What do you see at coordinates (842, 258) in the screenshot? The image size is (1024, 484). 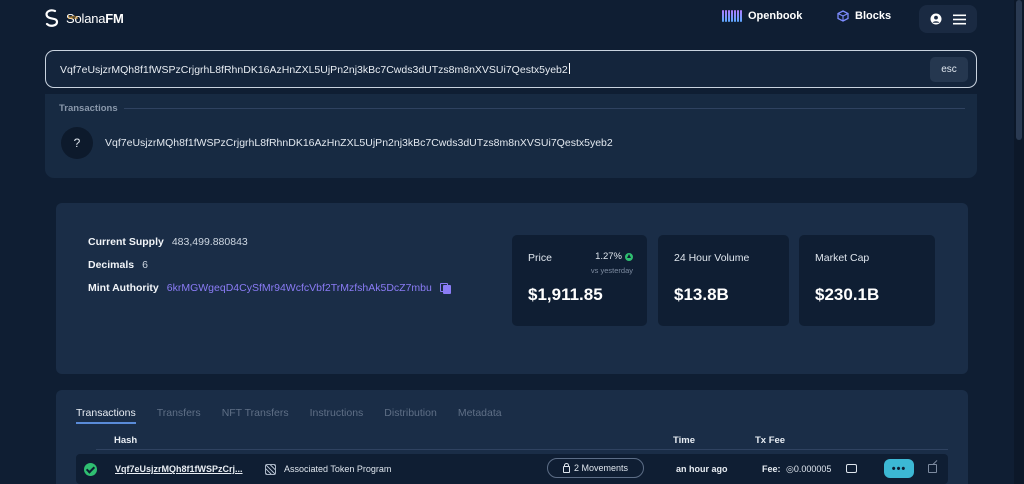 I see `market-cap-label: Market Cap` at bounding box center [842, 258].